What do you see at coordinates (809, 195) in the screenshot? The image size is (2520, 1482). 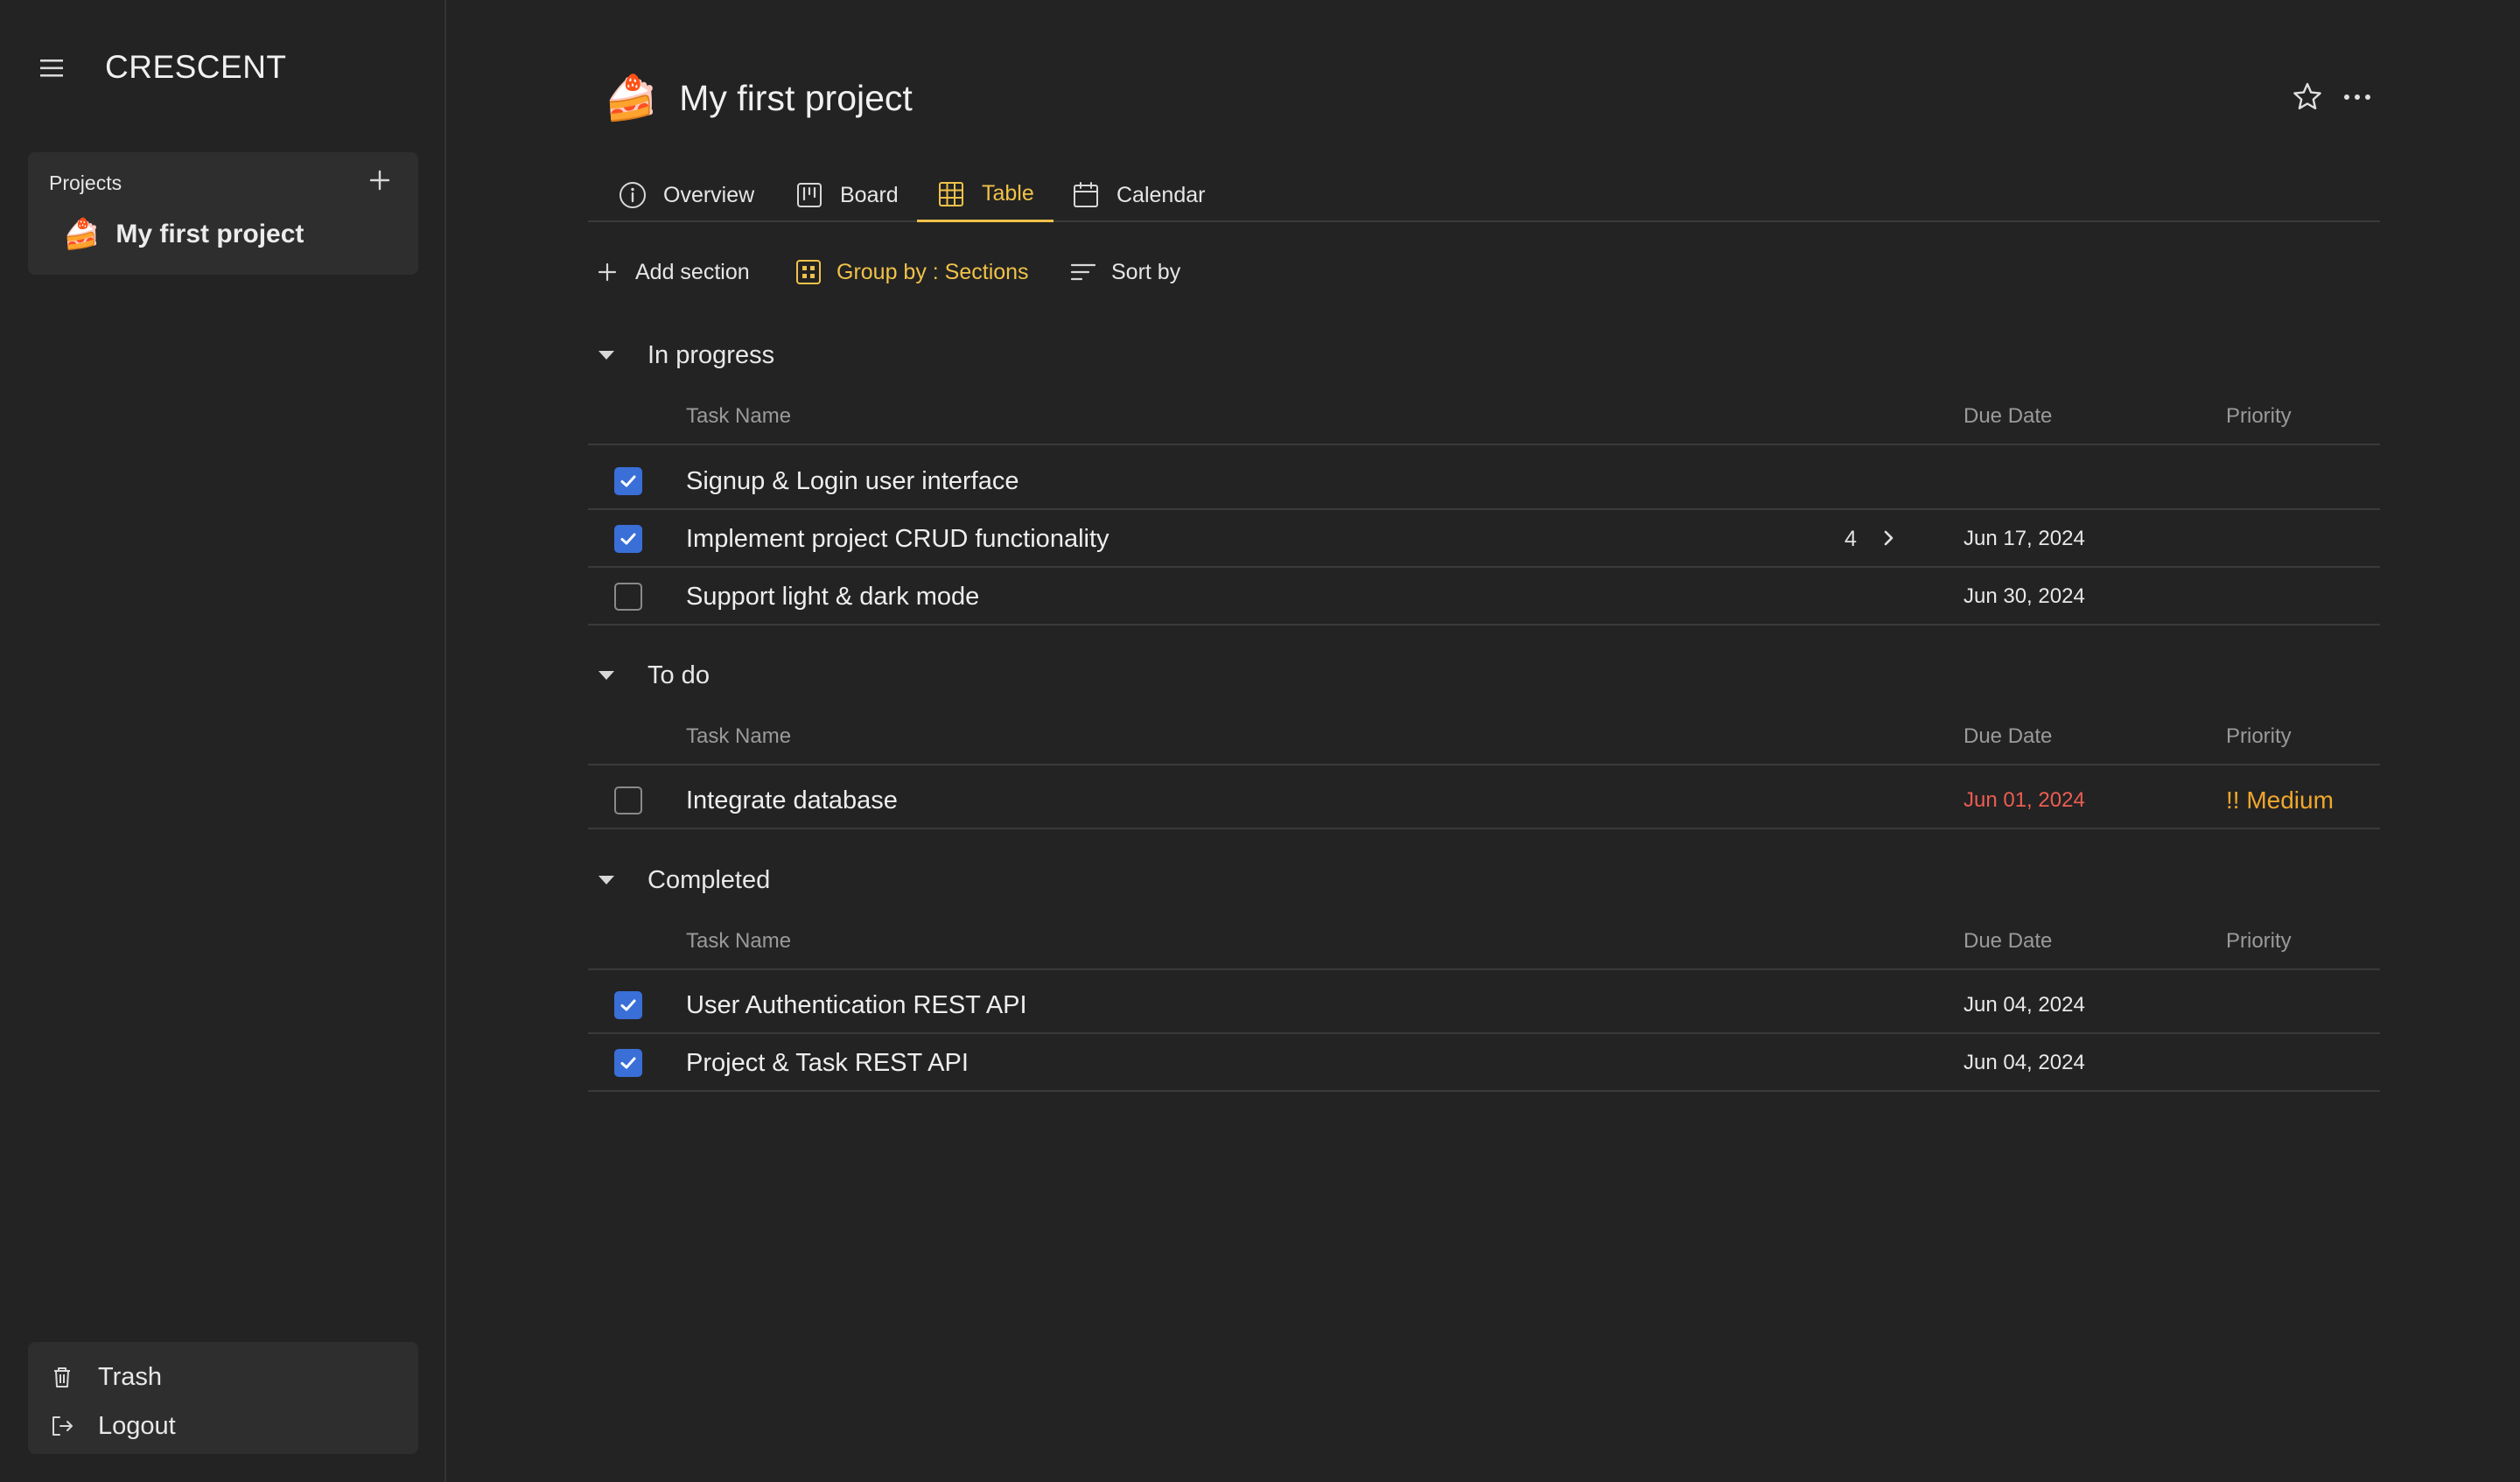 I see `board-icon` at bounding box center [809, 195].